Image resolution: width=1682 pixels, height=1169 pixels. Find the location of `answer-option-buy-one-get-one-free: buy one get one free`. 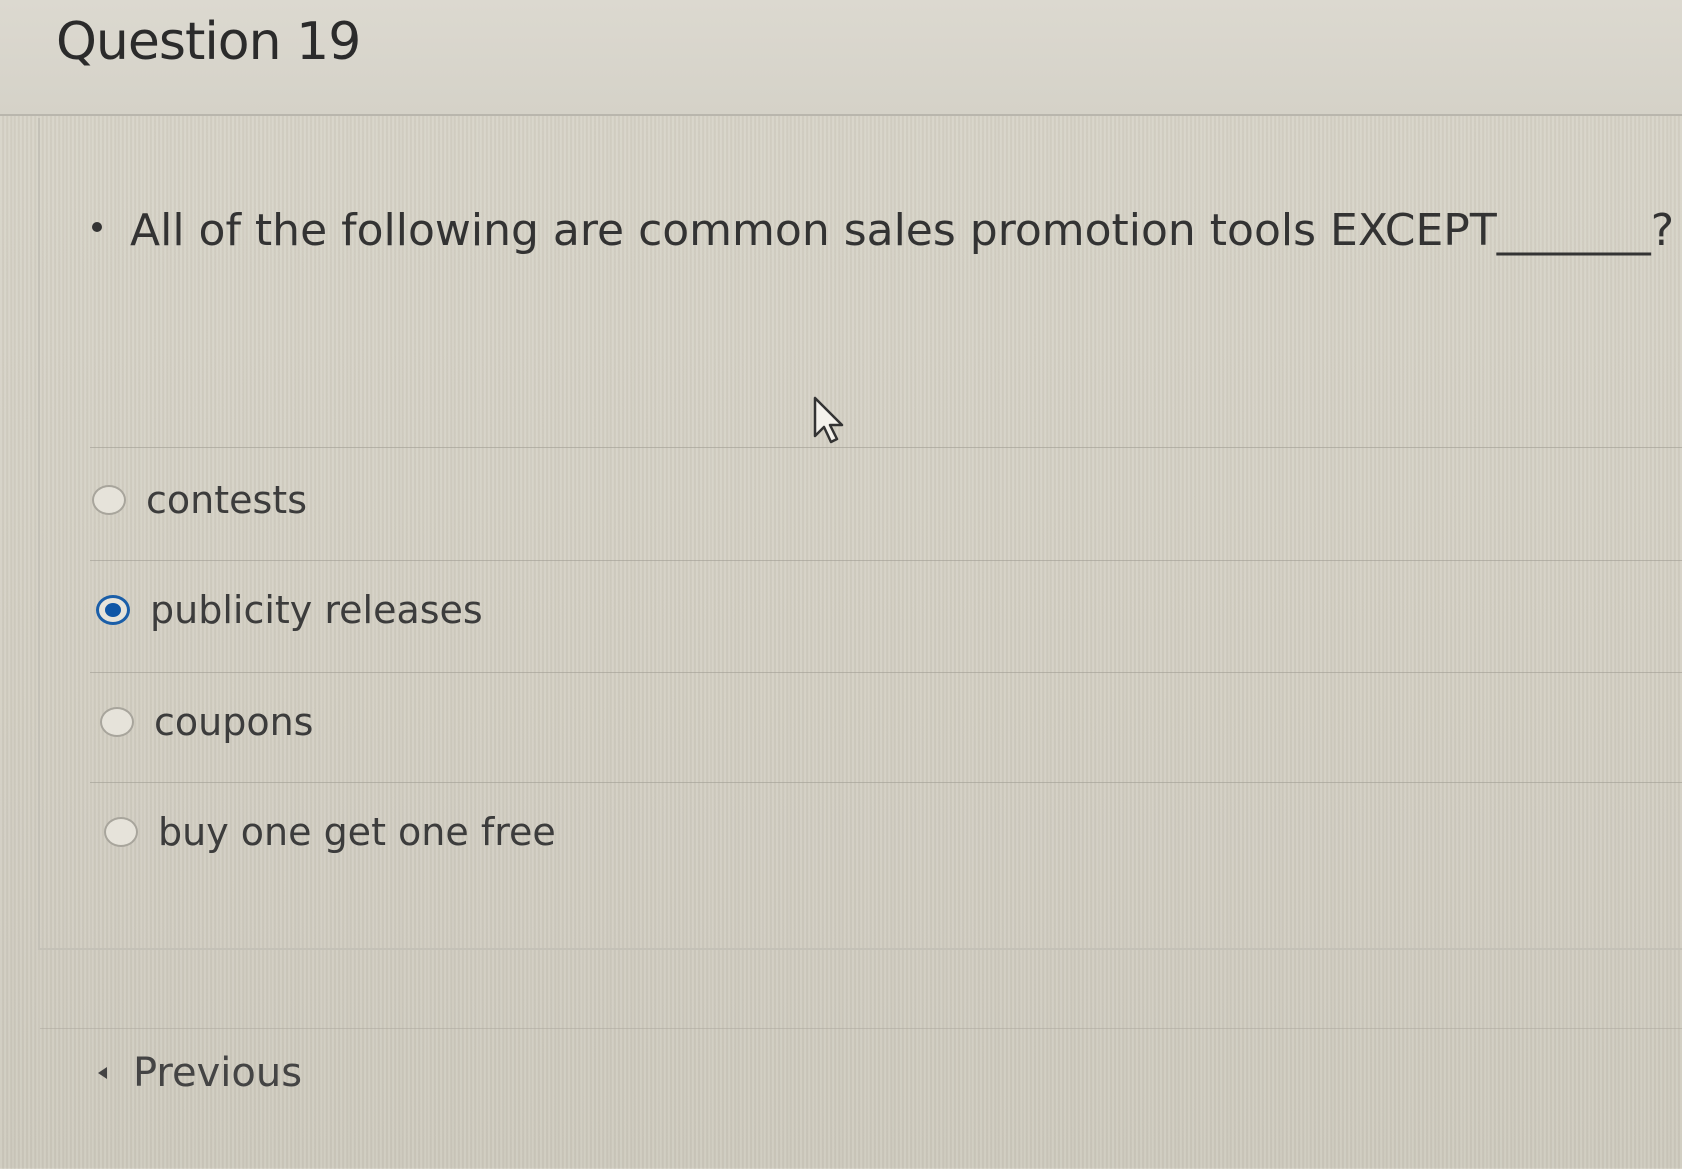

answer-option-buy-one-get-one-free: buy one get one free is located at coordinates (330, 832).